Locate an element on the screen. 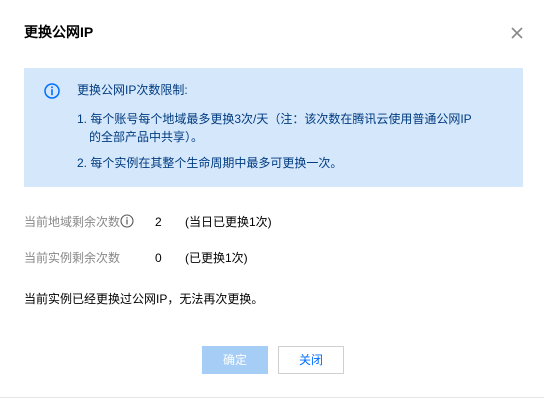 This screenshot has width=544, height=401. close-button: 关闭 is located at coordinates (311, 360).